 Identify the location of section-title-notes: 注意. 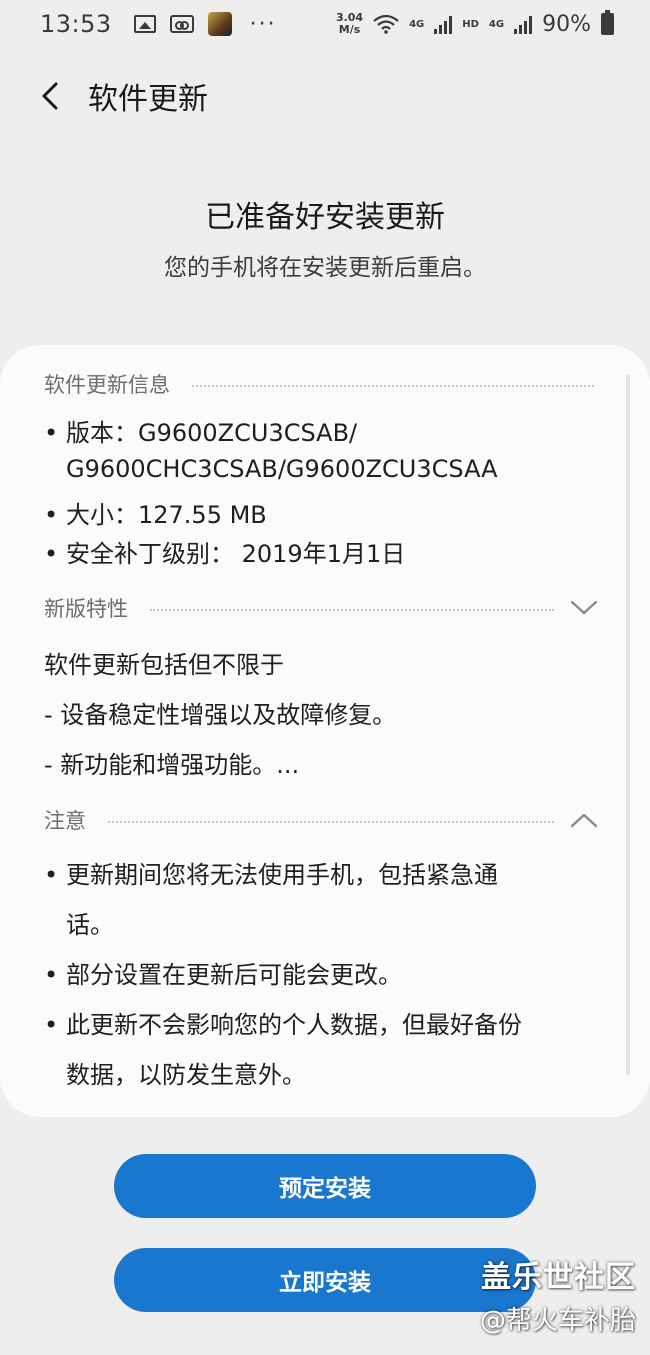
(65, 821).